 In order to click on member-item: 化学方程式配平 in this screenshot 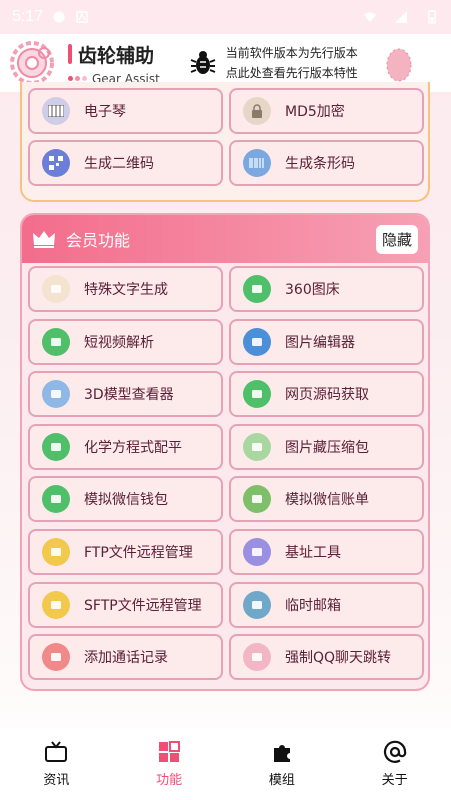, I will do `click(125, 446)`.